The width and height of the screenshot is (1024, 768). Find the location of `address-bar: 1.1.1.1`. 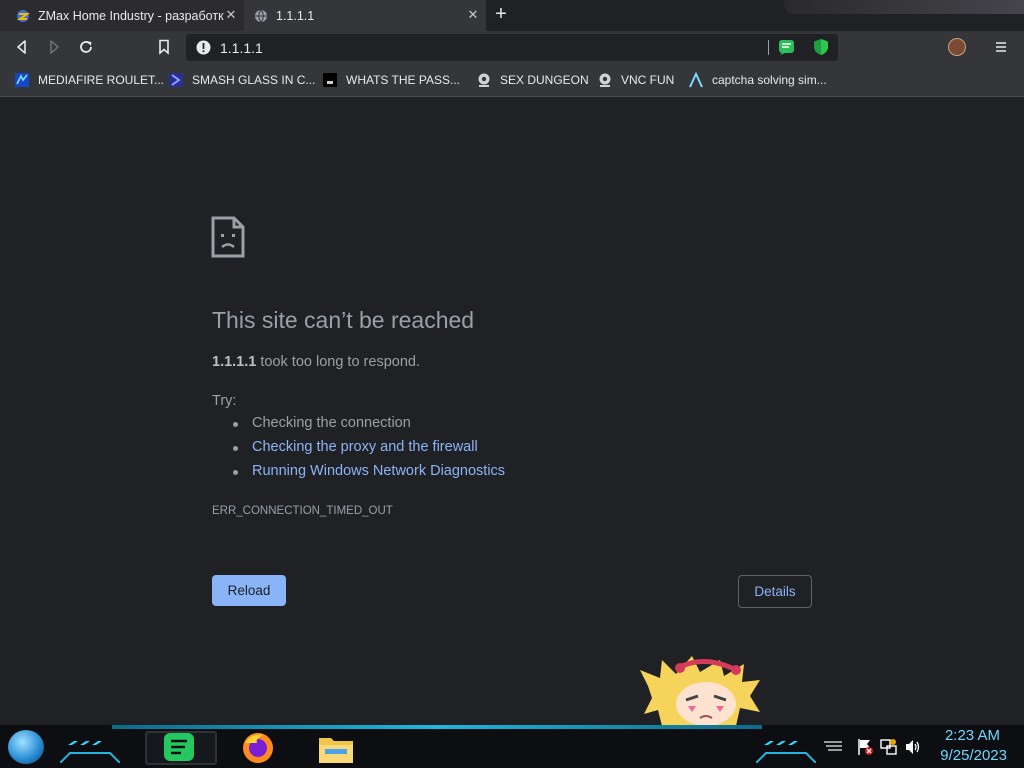

address-bar: 1.1.1.1 is located at coordinates (512, 47).